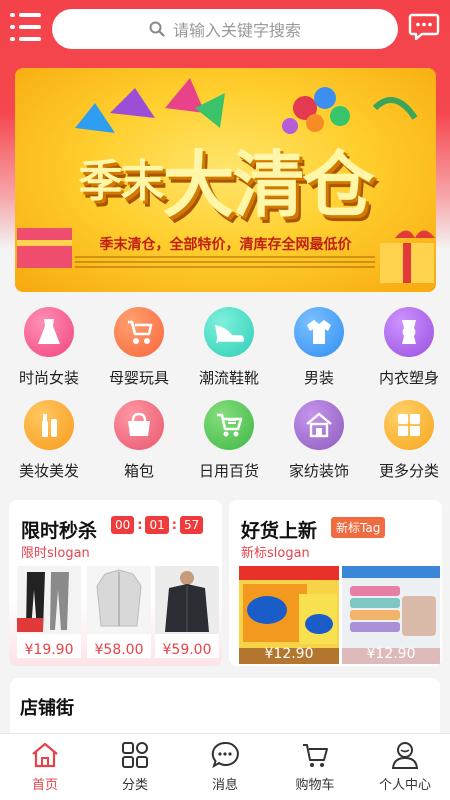  I want to click on tab-home: 首页, so click(45, 766).